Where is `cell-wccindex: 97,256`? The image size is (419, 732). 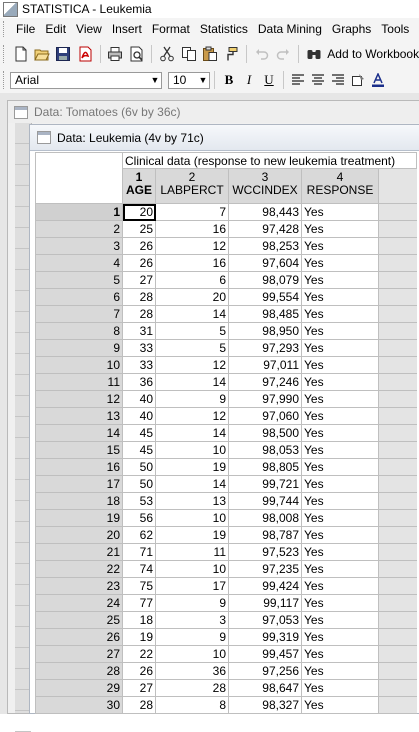
cell-wccindex: 97,256 is located at coordinates (265, 671).